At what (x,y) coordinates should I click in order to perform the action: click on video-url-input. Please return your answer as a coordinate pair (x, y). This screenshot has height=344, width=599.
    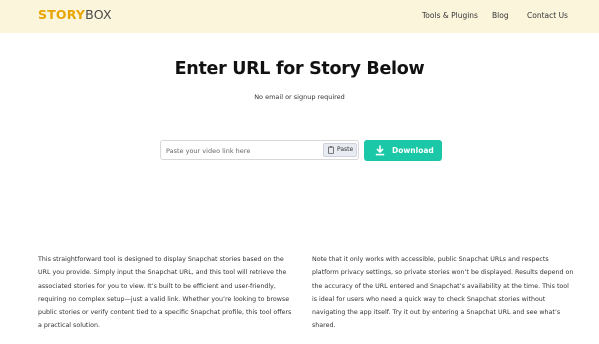
    Looking at the image, I should click on (241, 150).